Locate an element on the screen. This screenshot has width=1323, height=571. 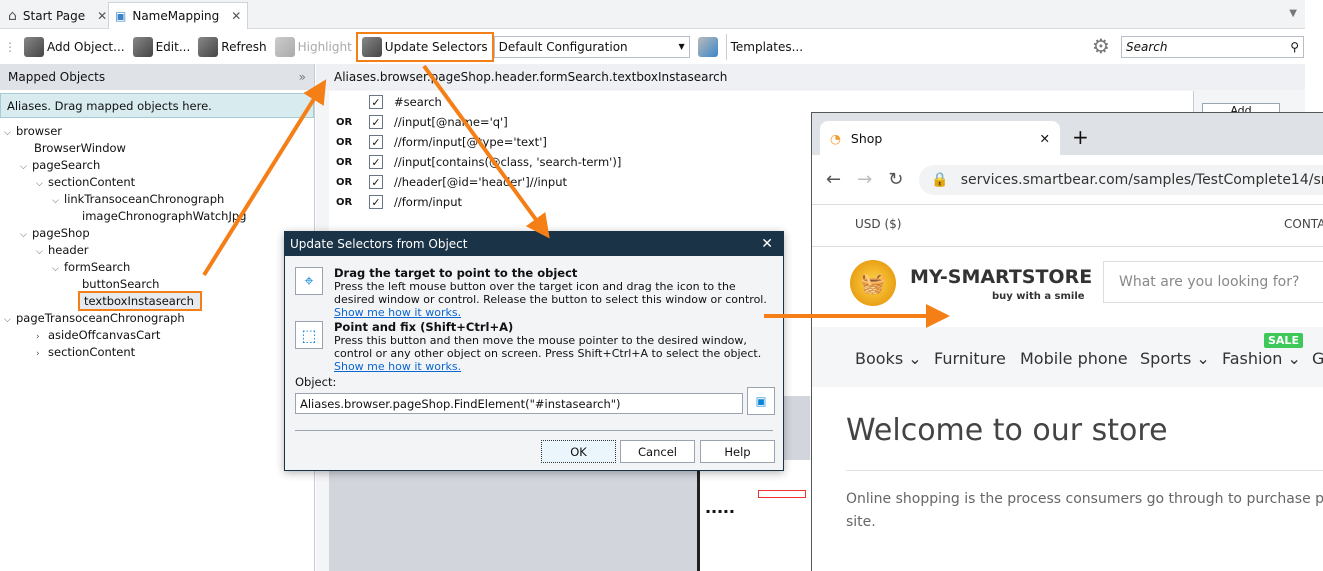
label: Highlight is located at coordinates (324, 46).